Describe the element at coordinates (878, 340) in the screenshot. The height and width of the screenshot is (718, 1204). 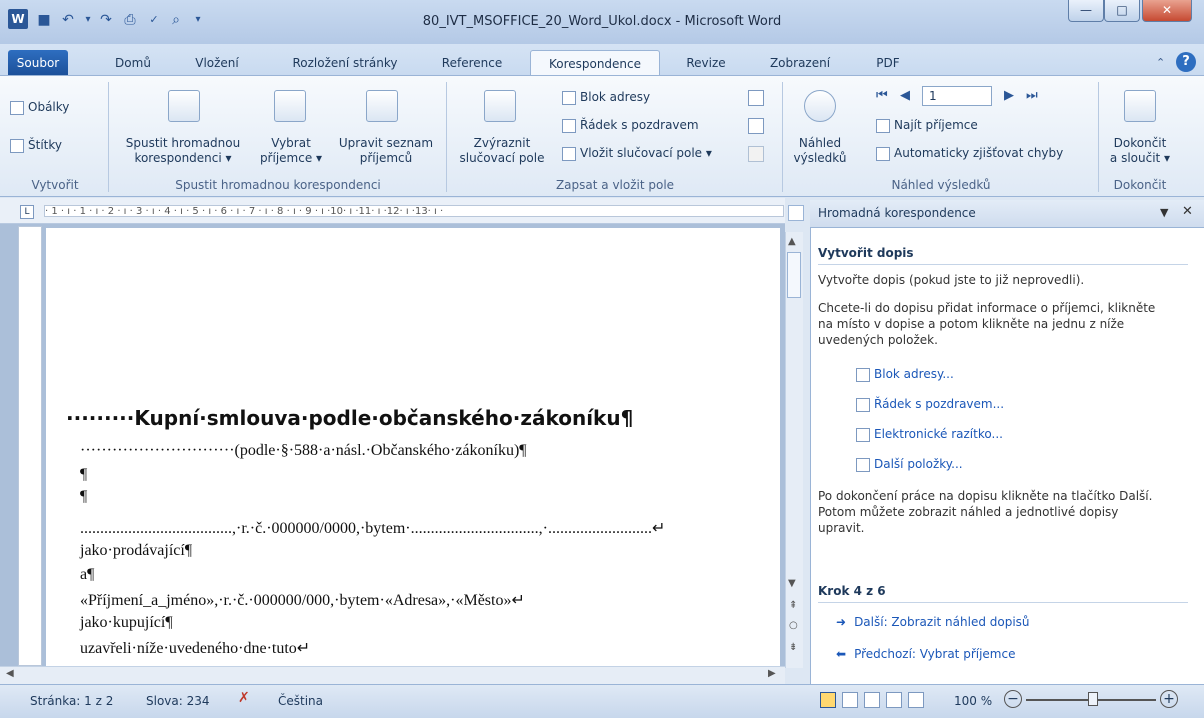
I see `pane-info-3: uvedených položek.` at that location.